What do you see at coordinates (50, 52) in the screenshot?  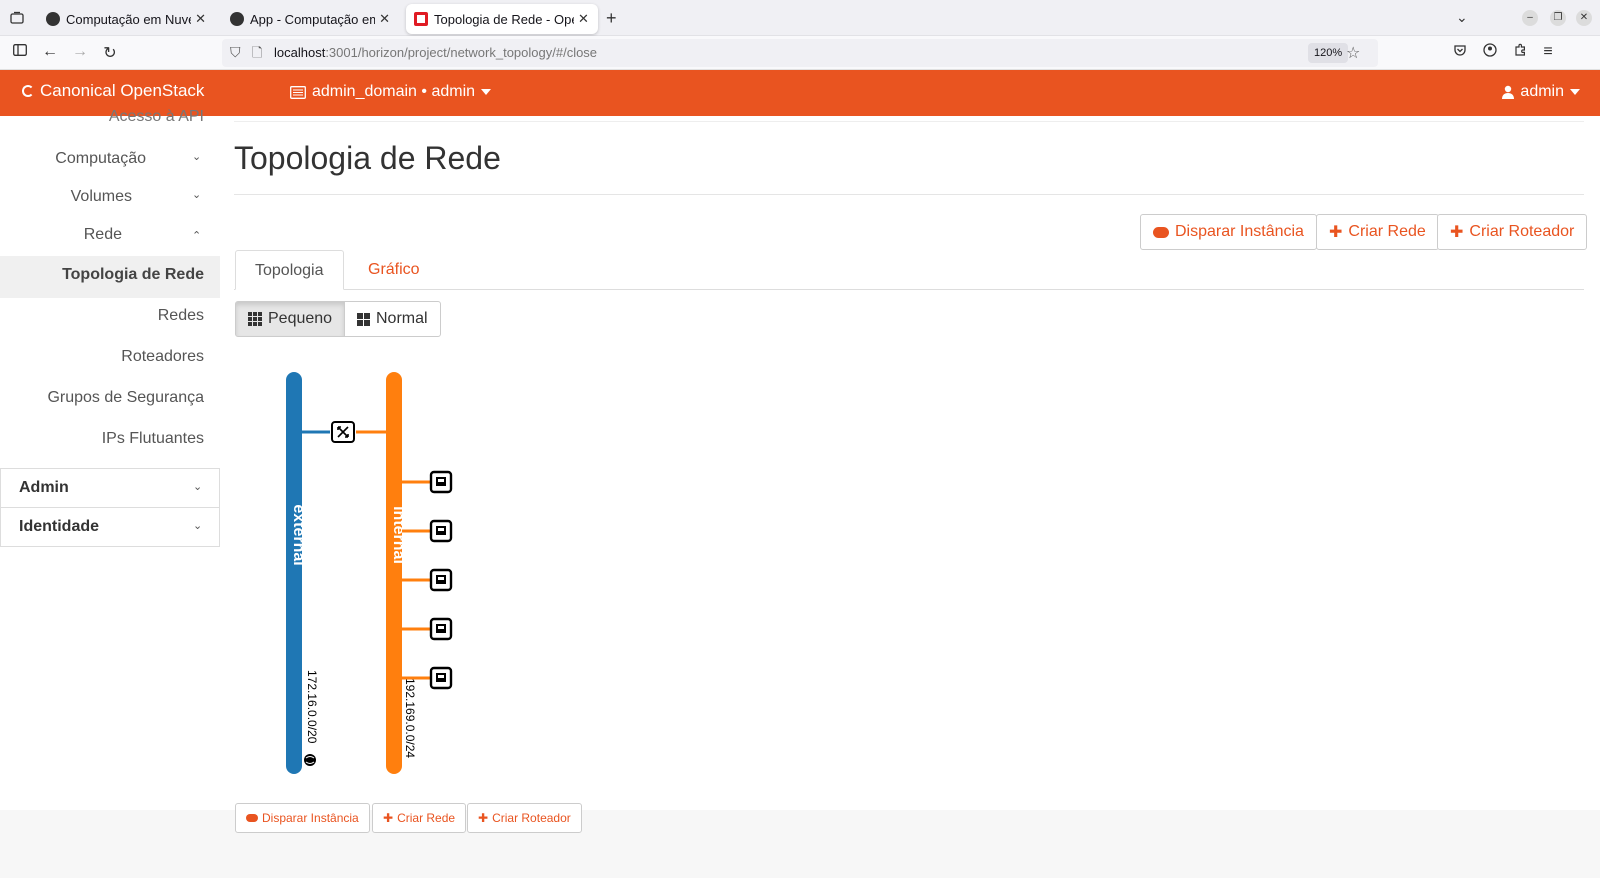 I see `back-arrow-icon: ←` at bounding box center [50, 52].